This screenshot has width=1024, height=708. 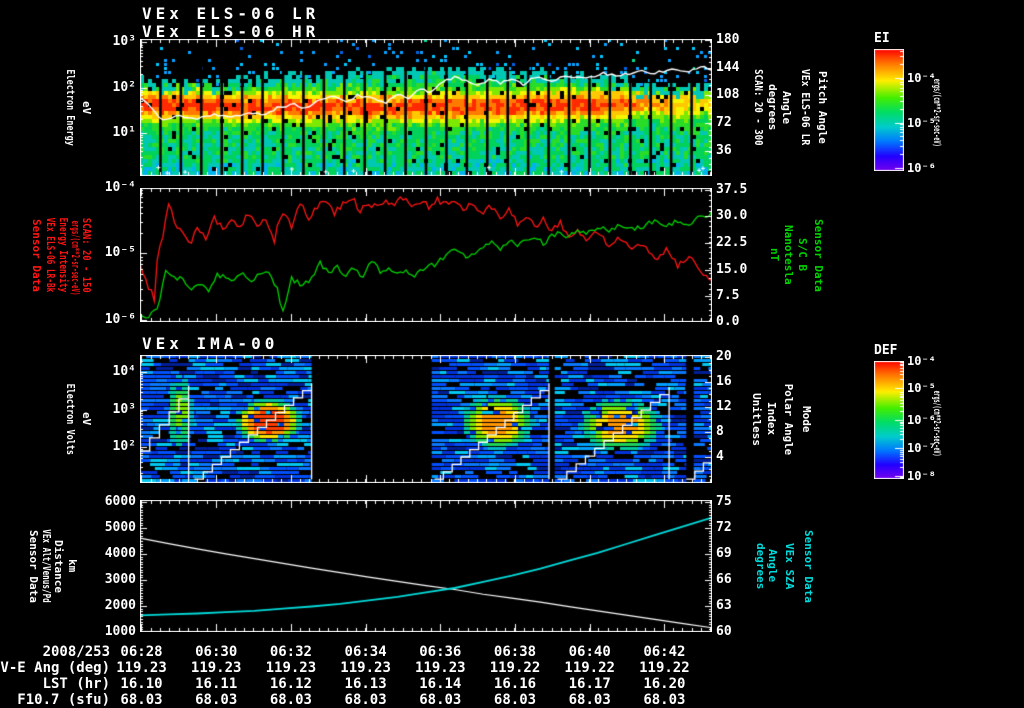 I want to click on axis-vertical-label: nT, so click(x=774, y=255).